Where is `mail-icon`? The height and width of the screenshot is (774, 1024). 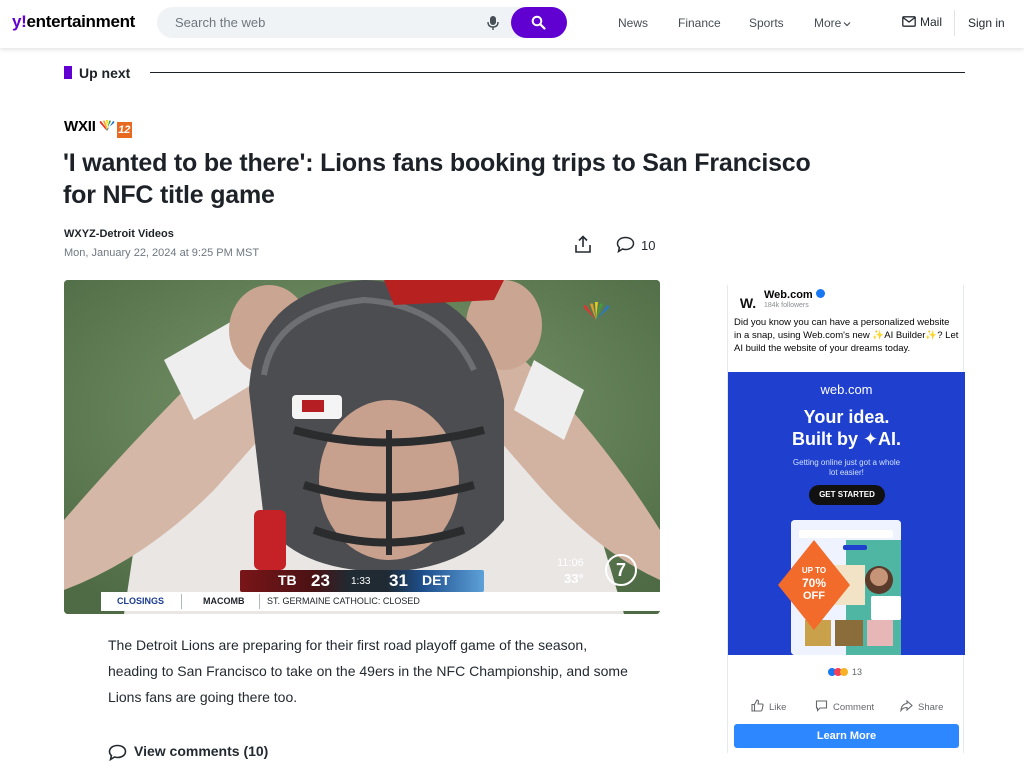
mail-icon is located at coordinates (909, 21).